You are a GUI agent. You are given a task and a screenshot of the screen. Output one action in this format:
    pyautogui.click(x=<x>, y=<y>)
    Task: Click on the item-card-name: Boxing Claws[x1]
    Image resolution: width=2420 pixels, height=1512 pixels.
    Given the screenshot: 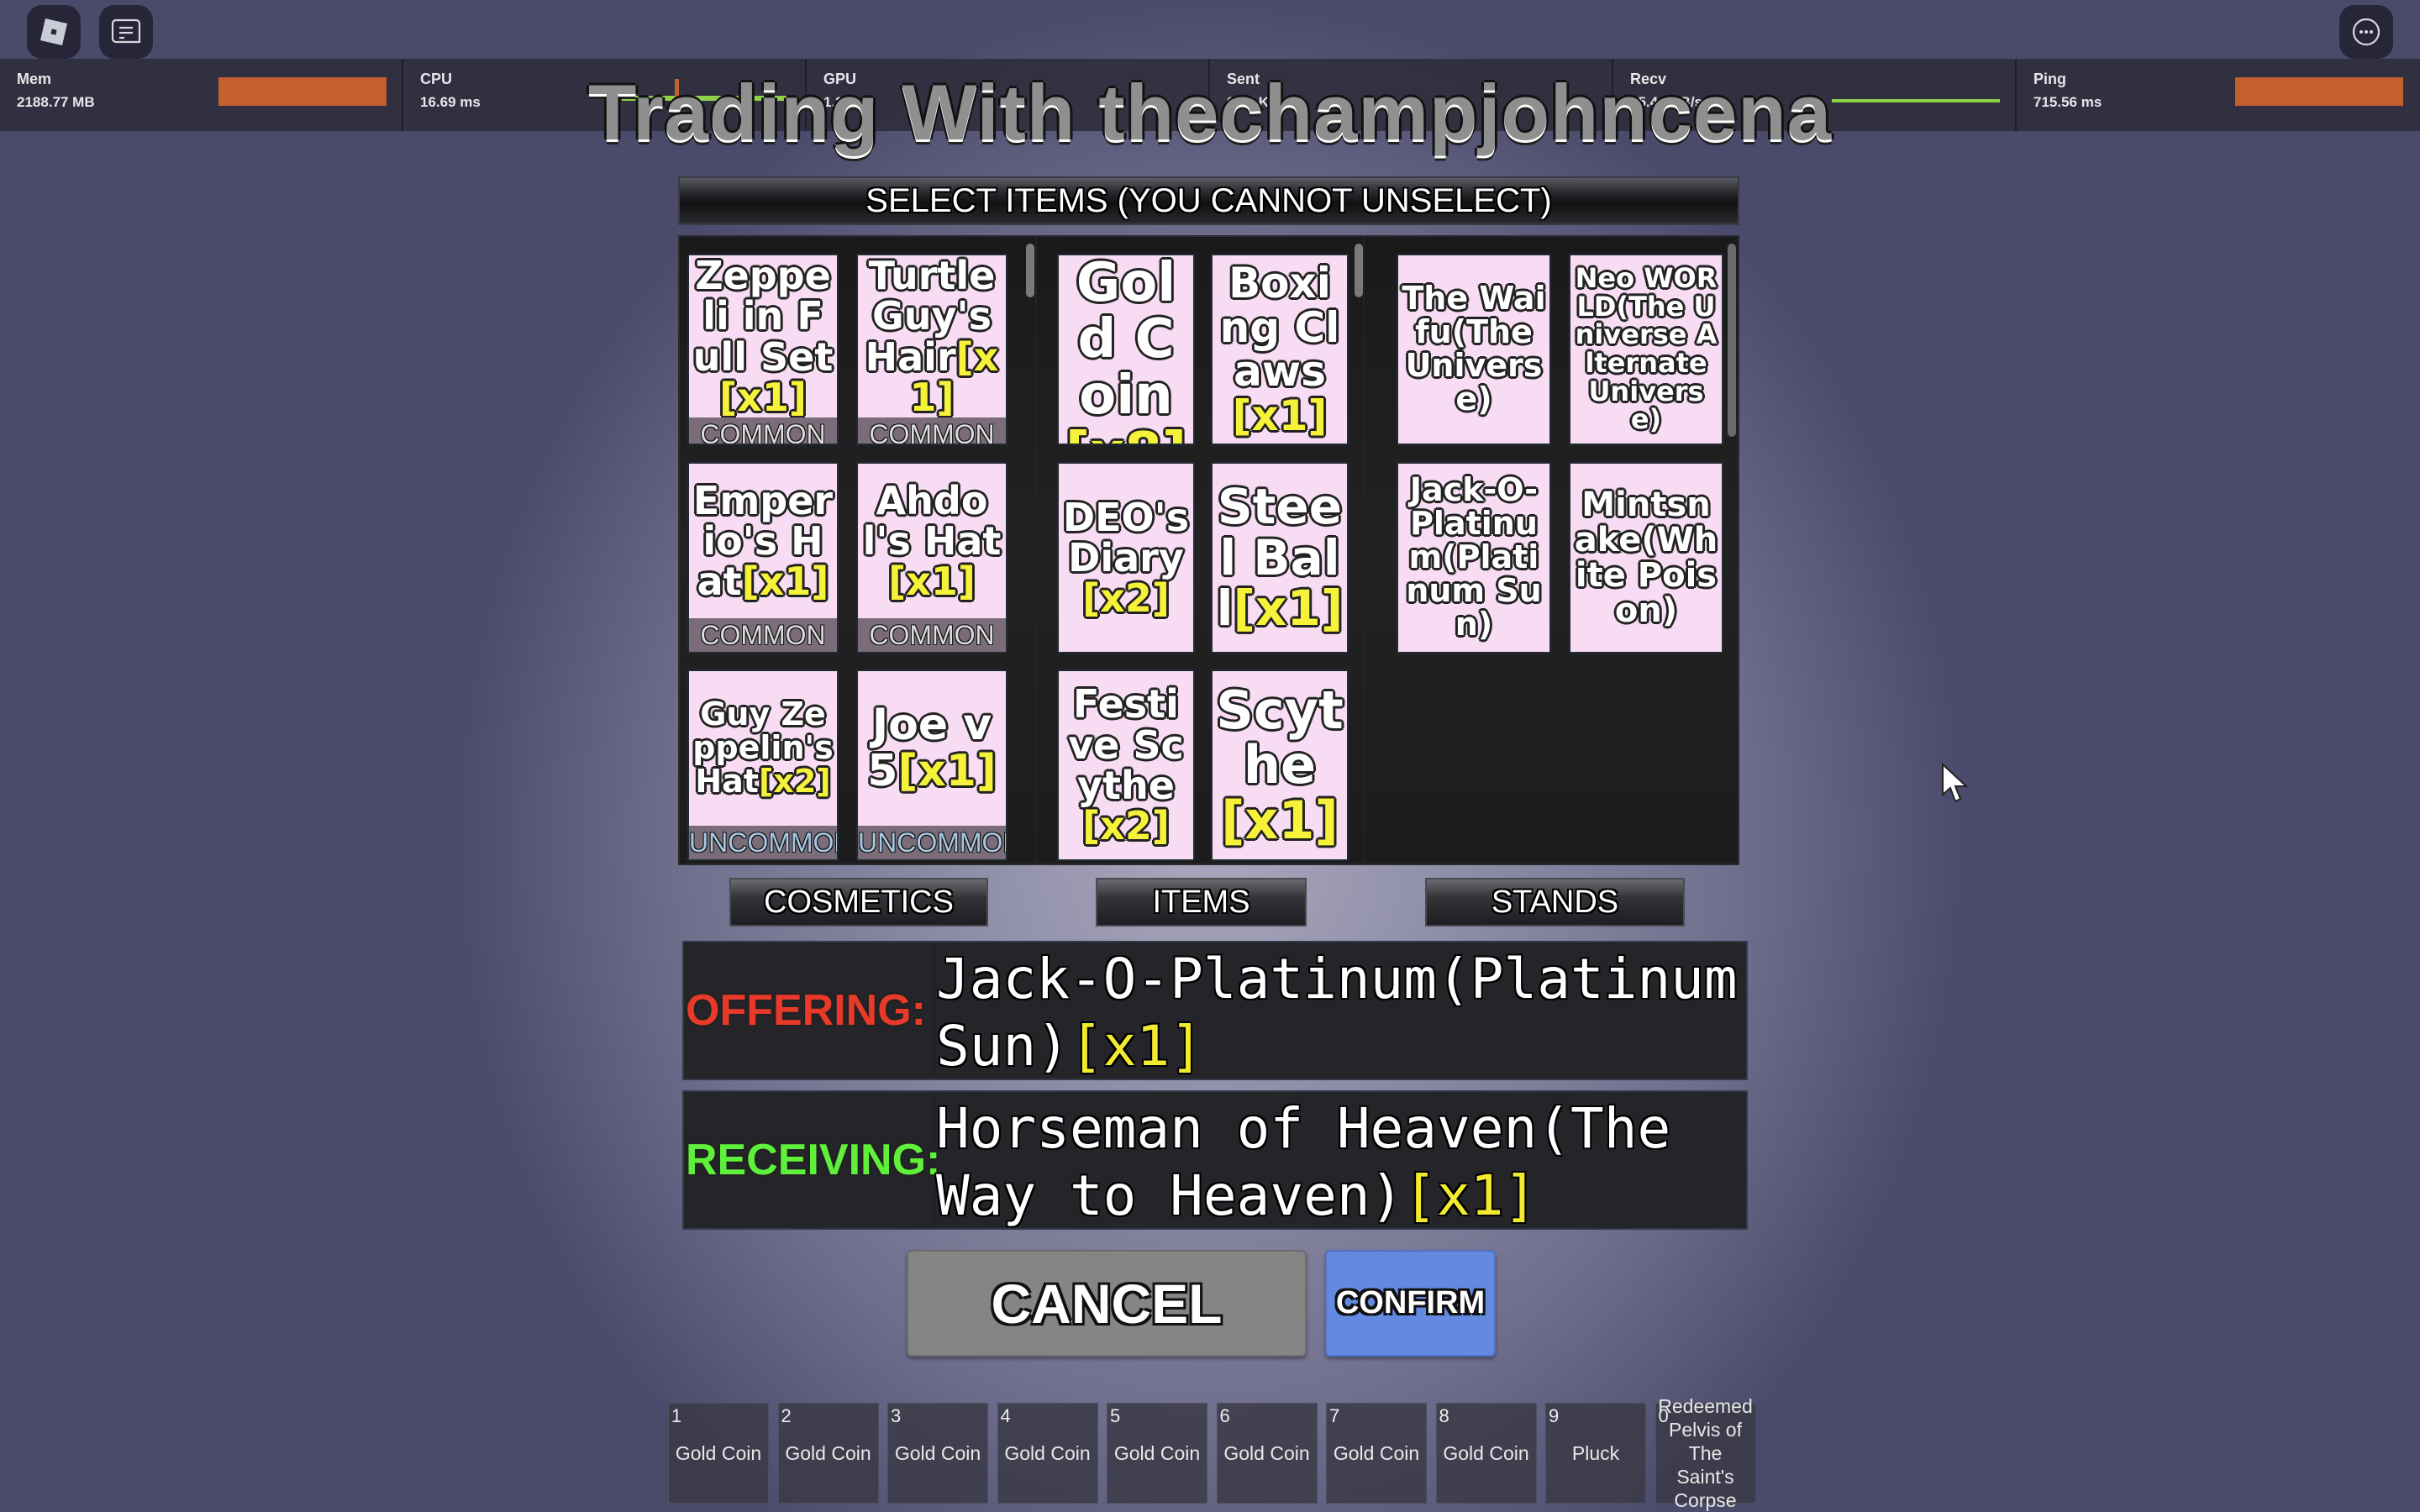 What is the action you would take?
    pyautogui.click(x=1280, y=349)
    